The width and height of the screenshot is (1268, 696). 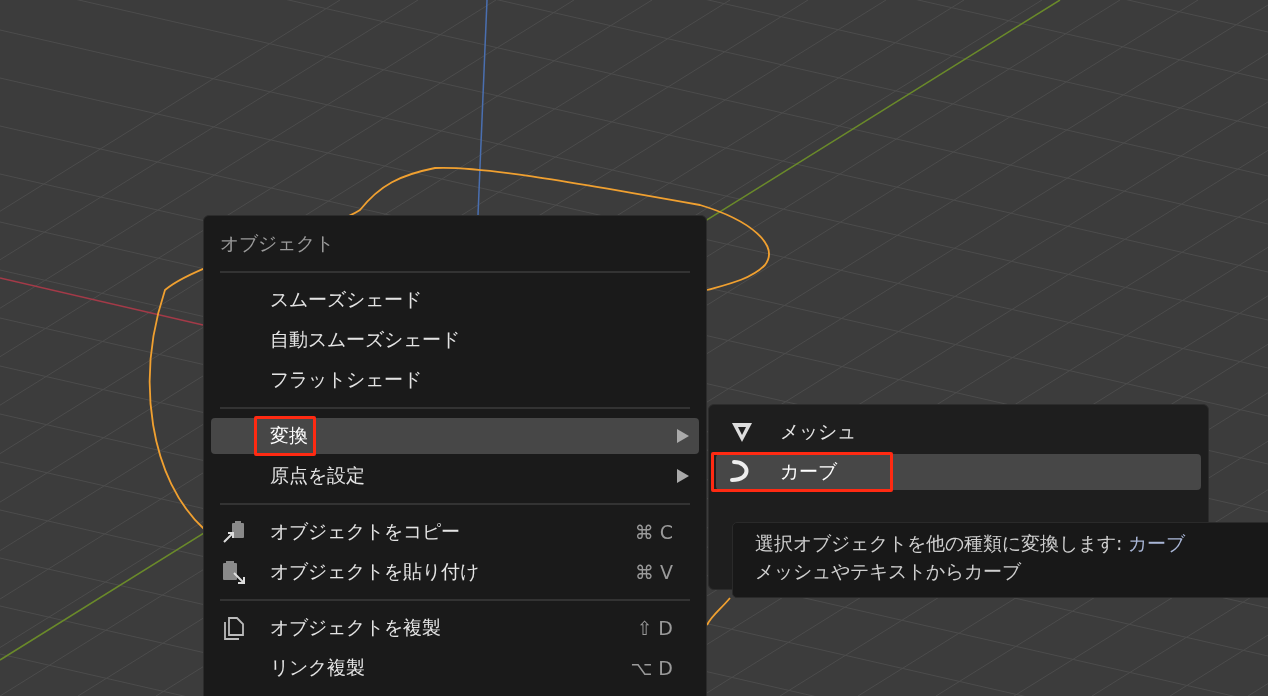 What do you see at coordinates (455, 300) in the screenshot?
I see `menu-item: スムーズシェード` at bounding box center [455, 300].